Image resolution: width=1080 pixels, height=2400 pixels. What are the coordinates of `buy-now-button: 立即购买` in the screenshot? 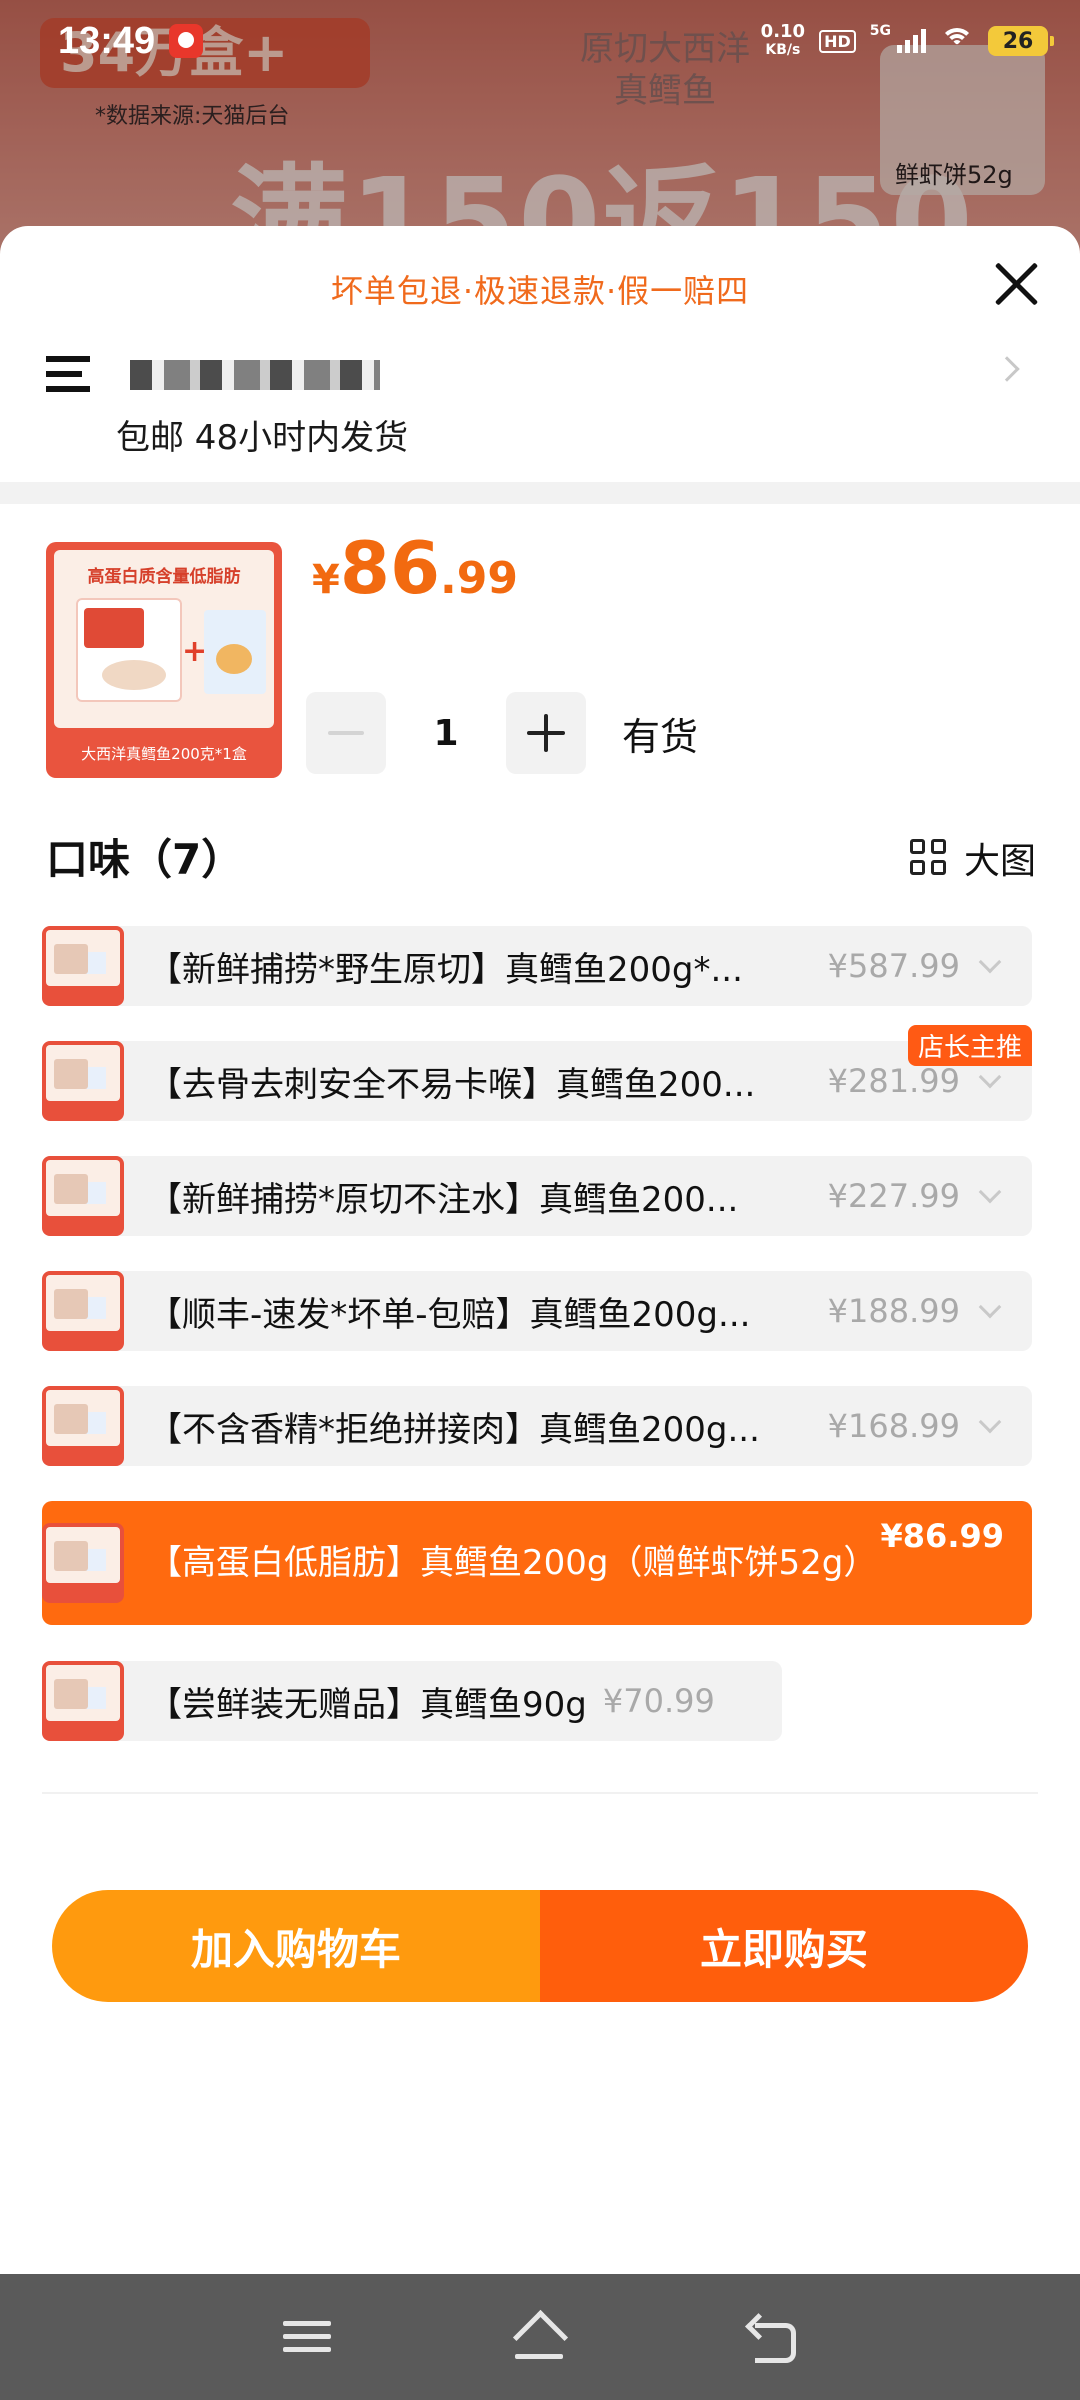 It's located at (784, 1946).